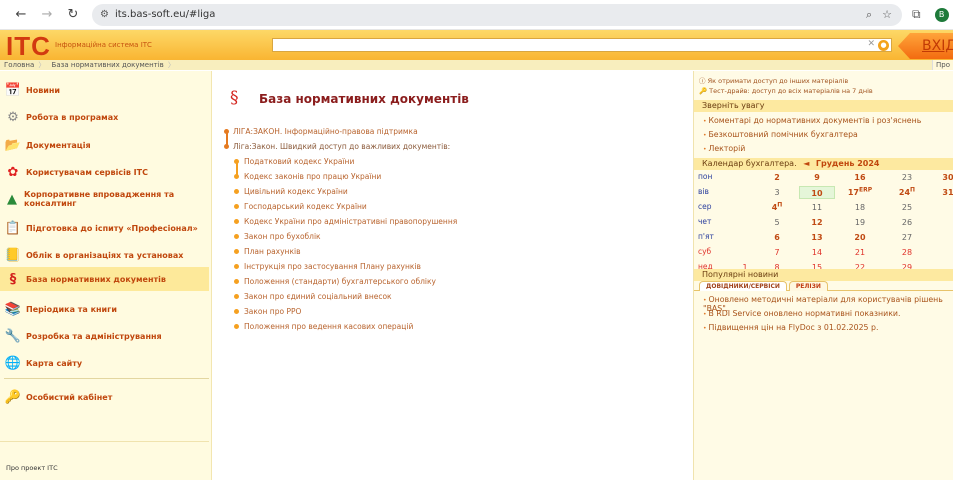 The image size is (953, 480). What do you see at coordinates (104, 228) in the screenshot?
I see `sidebar-item: 📋 Підготовка до іспиту «Професіонал»` at bounding box center [104, 228].